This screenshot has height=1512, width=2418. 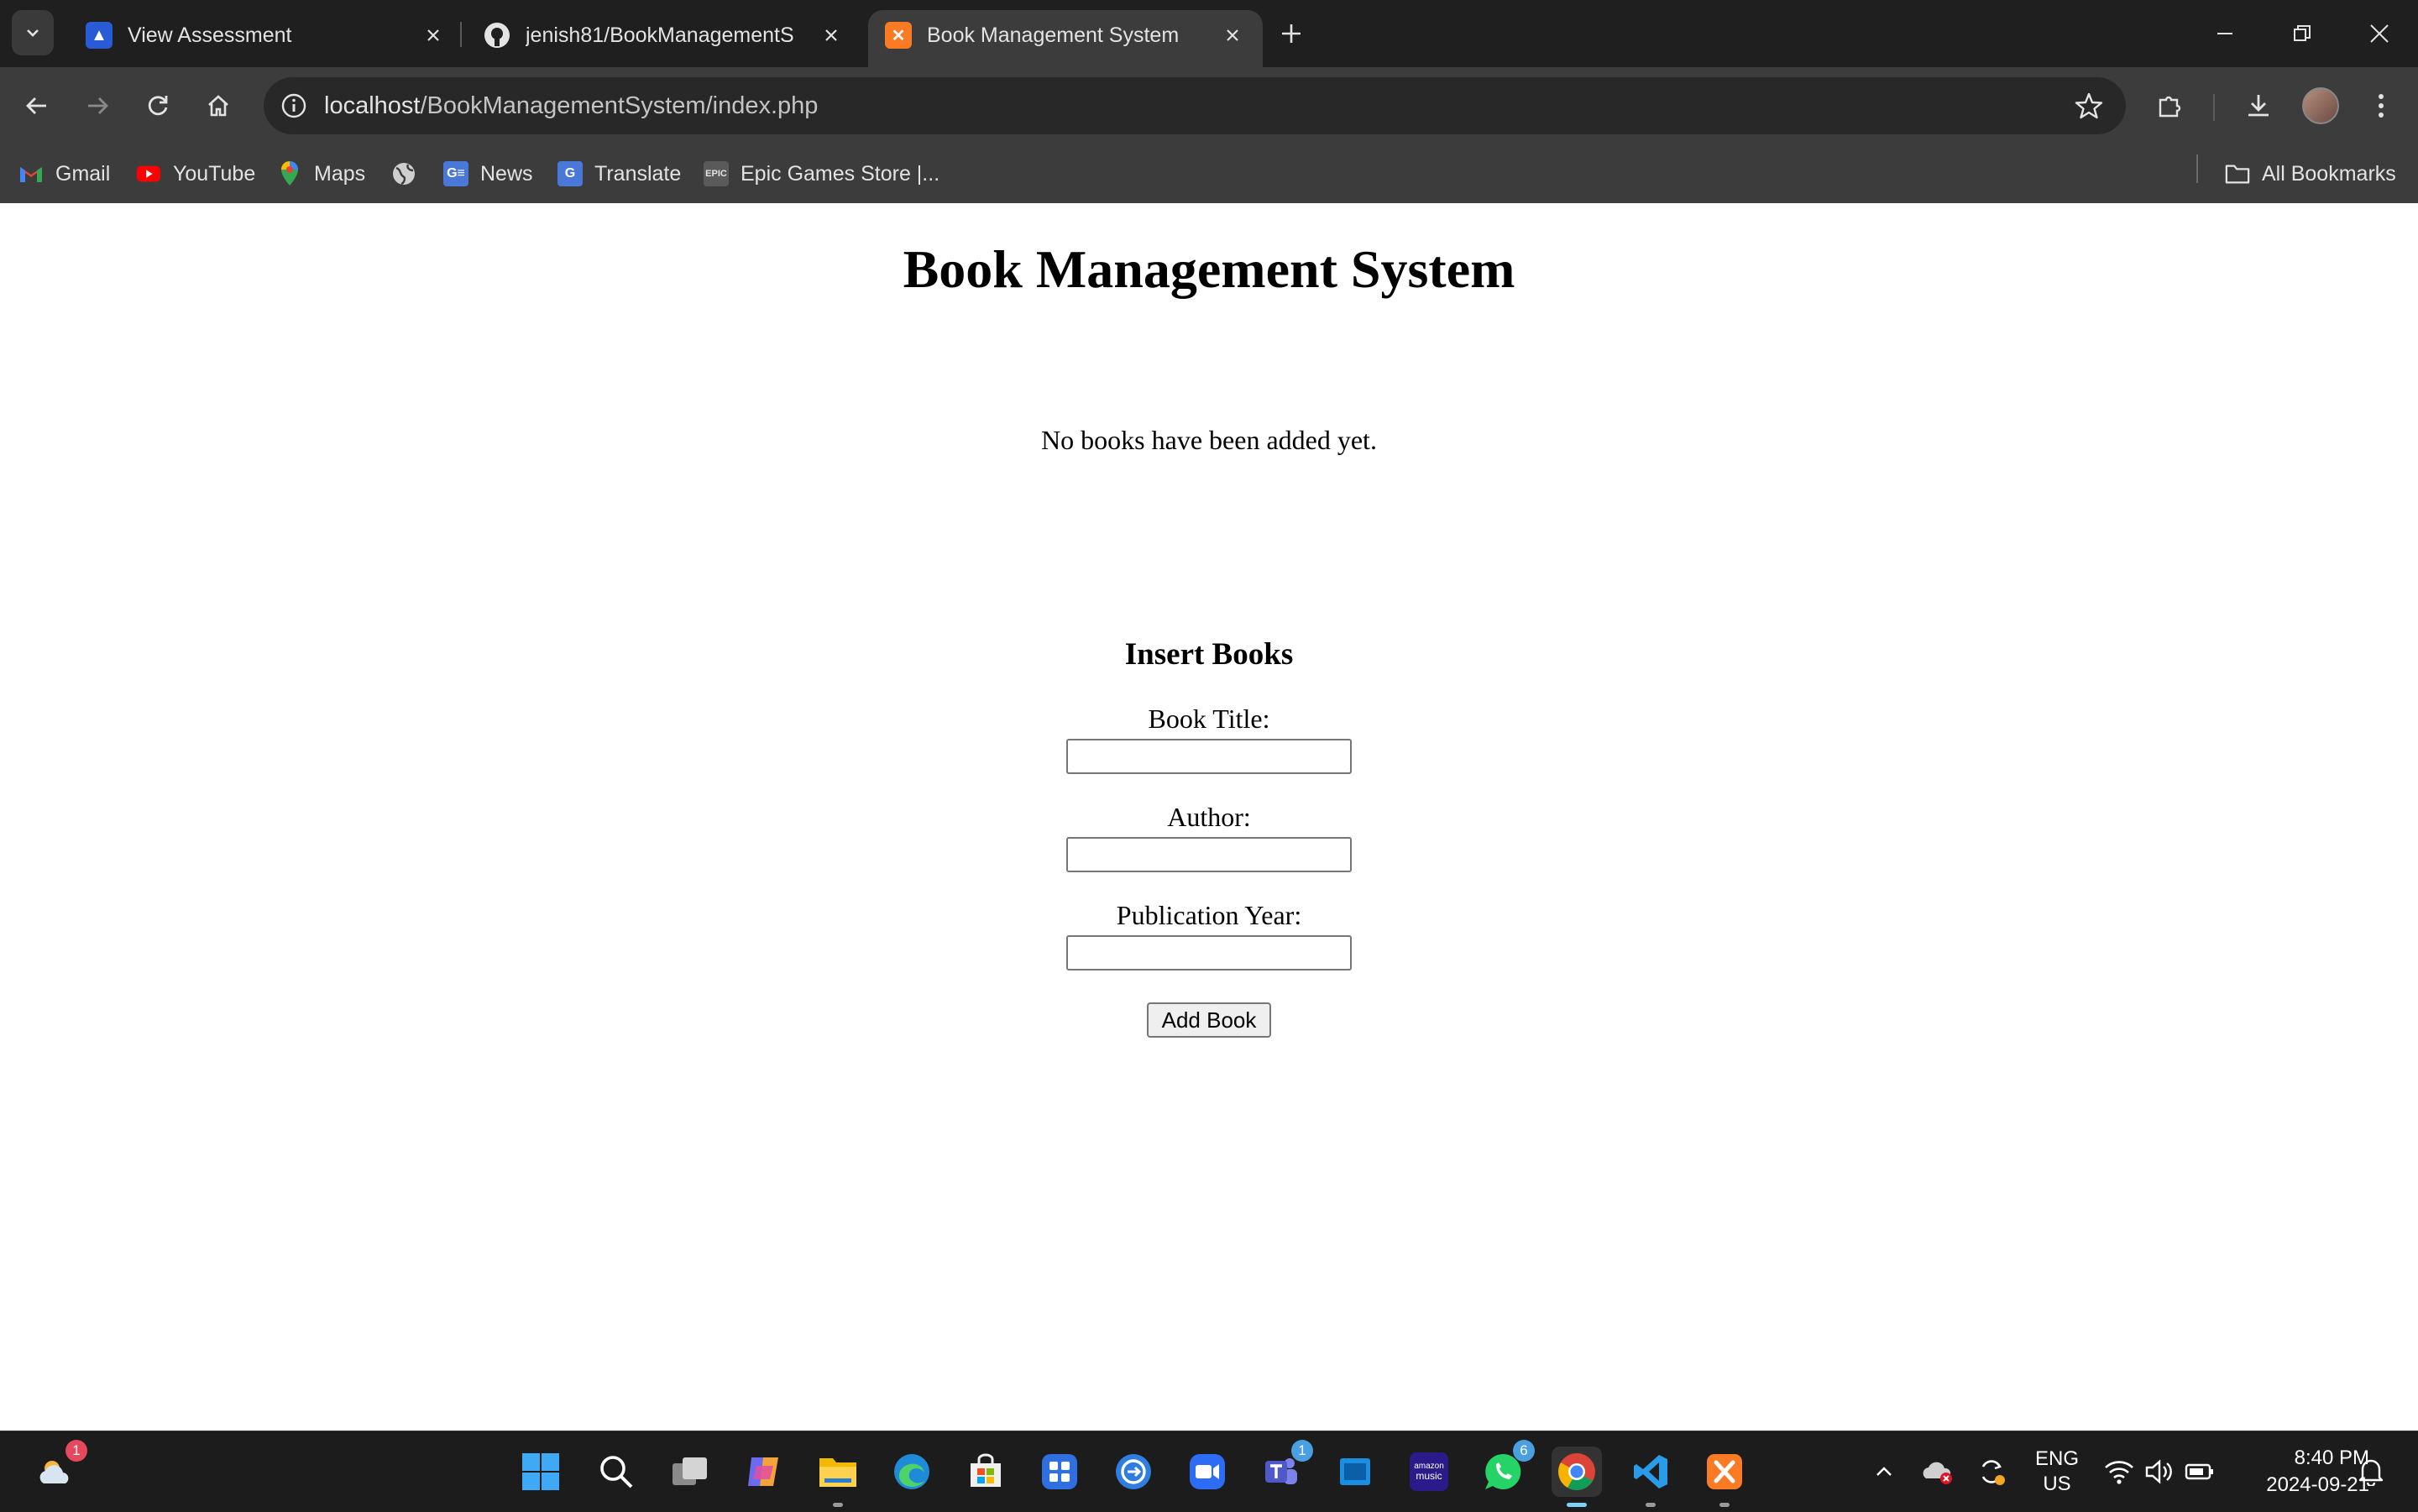 I want to click on downloads-button, so click(x=2258, y=106).